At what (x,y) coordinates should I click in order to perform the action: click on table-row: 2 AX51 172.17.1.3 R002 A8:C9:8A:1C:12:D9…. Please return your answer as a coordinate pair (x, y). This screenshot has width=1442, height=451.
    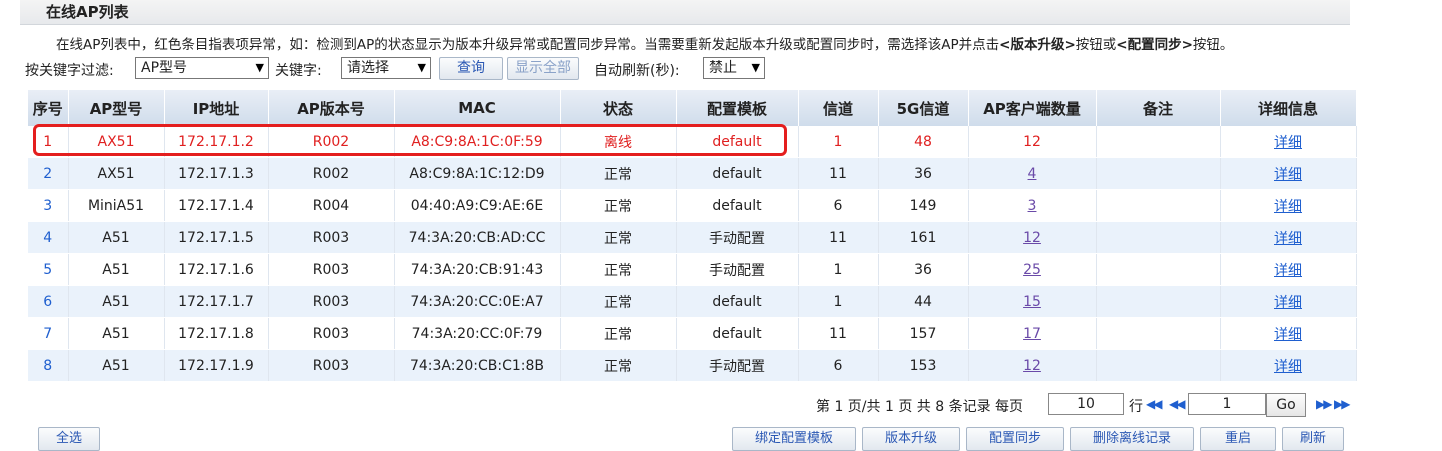
    Looking at the image, I should click on (692, 173).